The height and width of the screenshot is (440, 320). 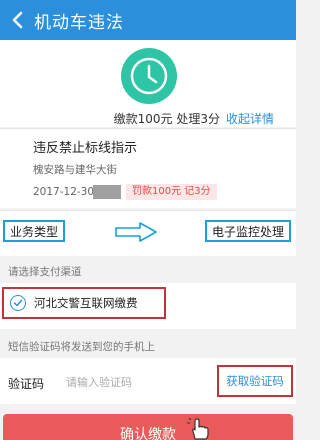 What do you see at coordinates (166, 119) in the screenshot?
I see `fee-text: 缴款100元 处理3分` at bounding box center [166, 119].